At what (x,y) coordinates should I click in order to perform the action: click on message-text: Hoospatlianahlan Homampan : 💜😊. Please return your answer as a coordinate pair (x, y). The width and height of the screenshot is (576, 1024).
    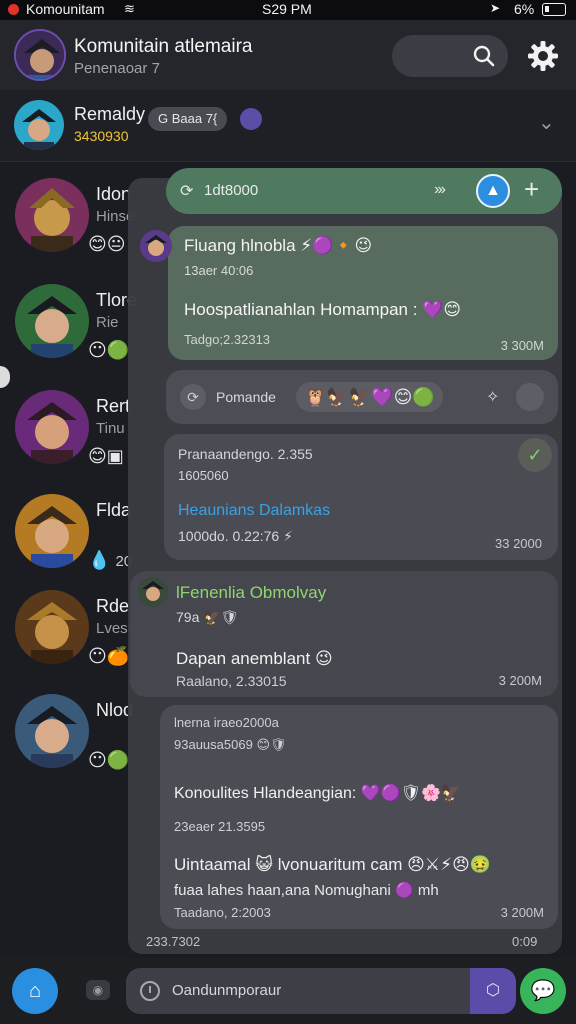
    Looking at the image, I should click on (322, 310).